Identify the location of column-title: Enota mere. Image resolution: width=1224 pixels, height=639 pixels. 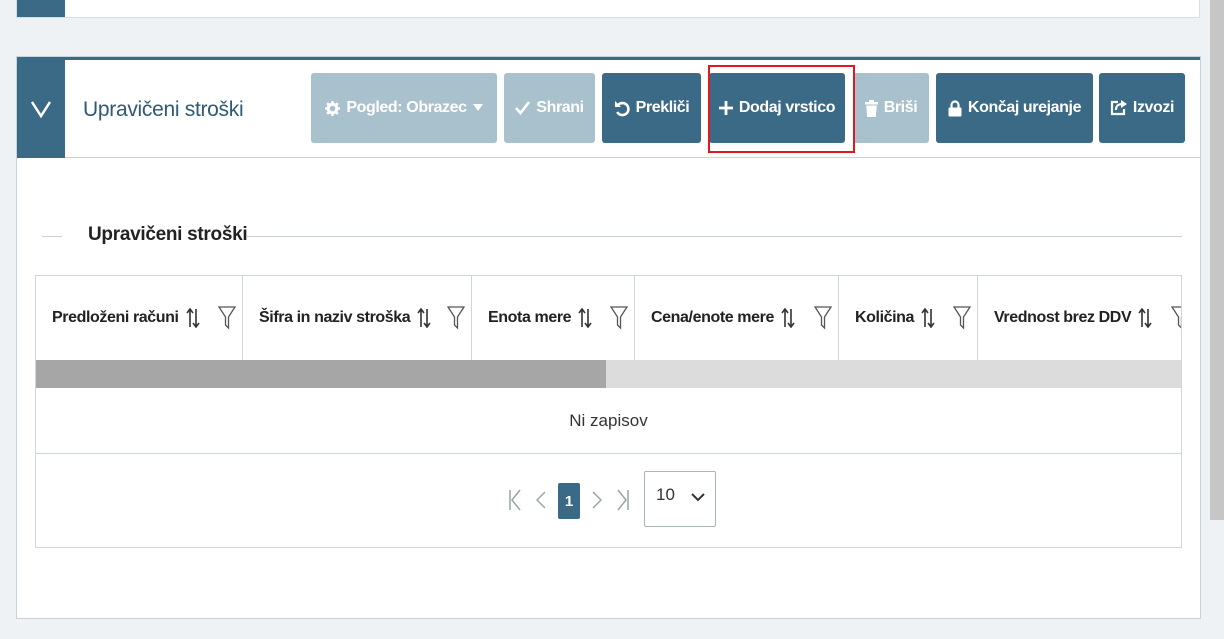
(530, 317).